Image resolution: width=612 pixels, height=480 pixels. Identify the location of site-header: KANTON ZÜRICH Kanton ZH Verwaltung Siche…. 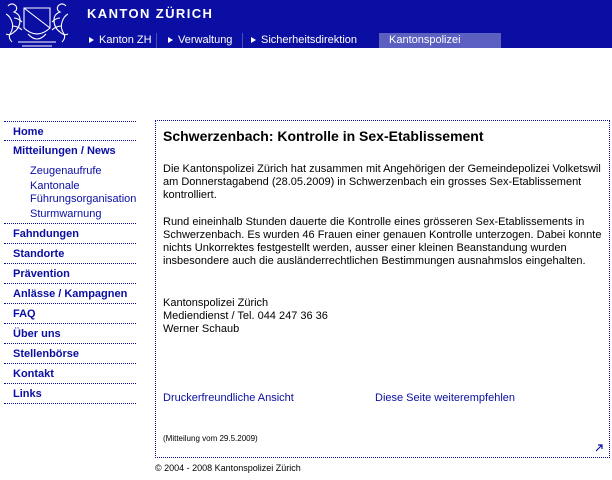
(306, 24).